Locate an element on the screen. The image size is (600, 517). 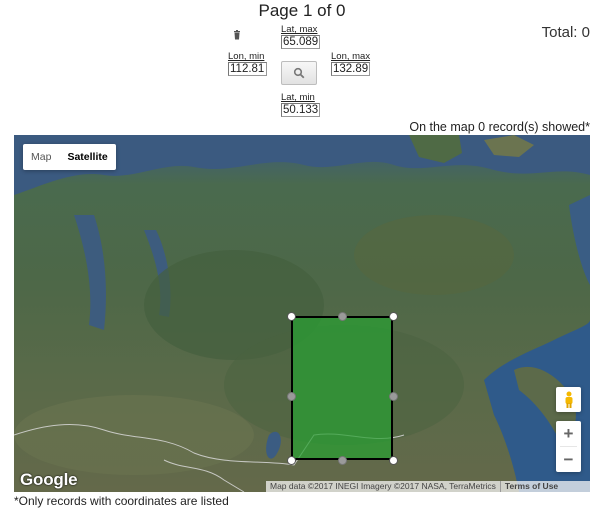
pegman-icon is located at coordinates (568, 399).